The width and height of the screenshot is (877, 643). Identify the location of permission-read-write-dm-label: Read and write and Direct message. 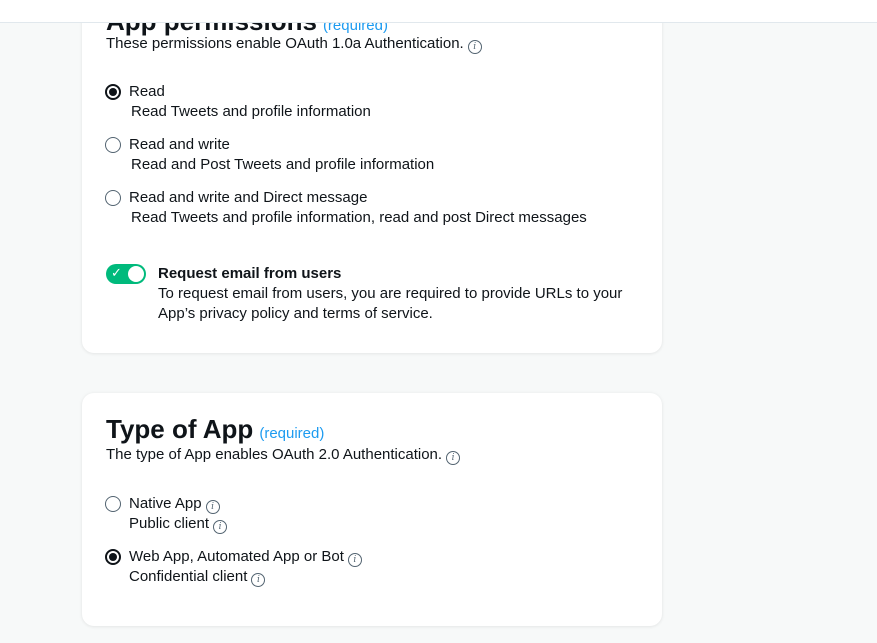
(248, 197).